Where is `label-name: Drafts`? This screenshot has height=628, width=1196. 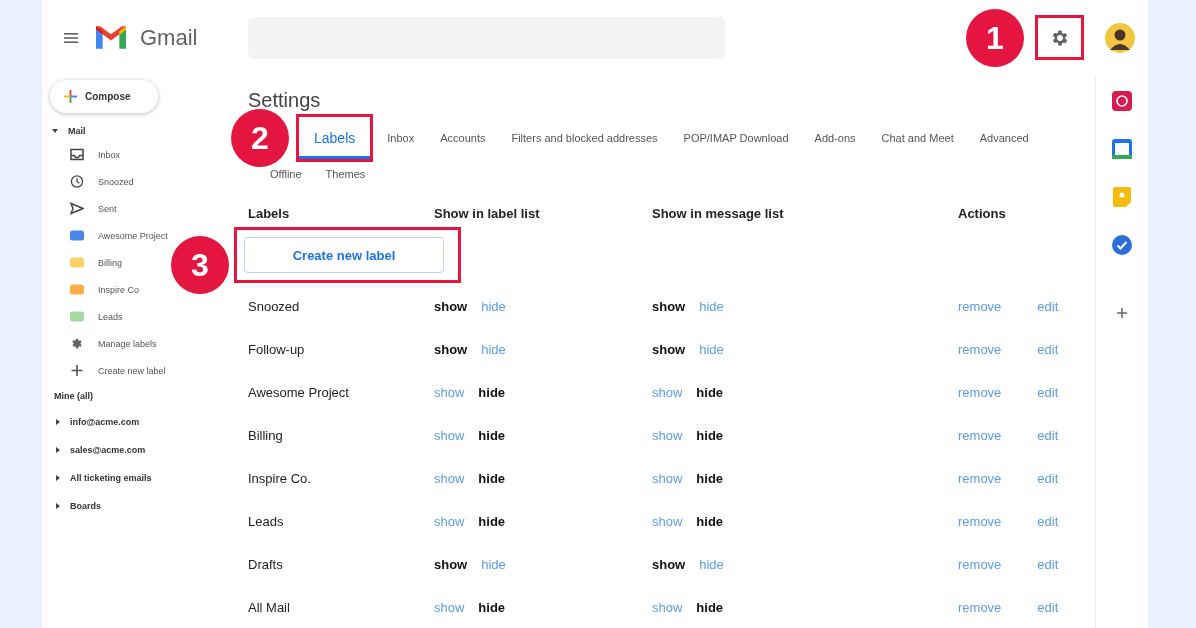 label-name: Drafts is located at coordinates (266, 564).